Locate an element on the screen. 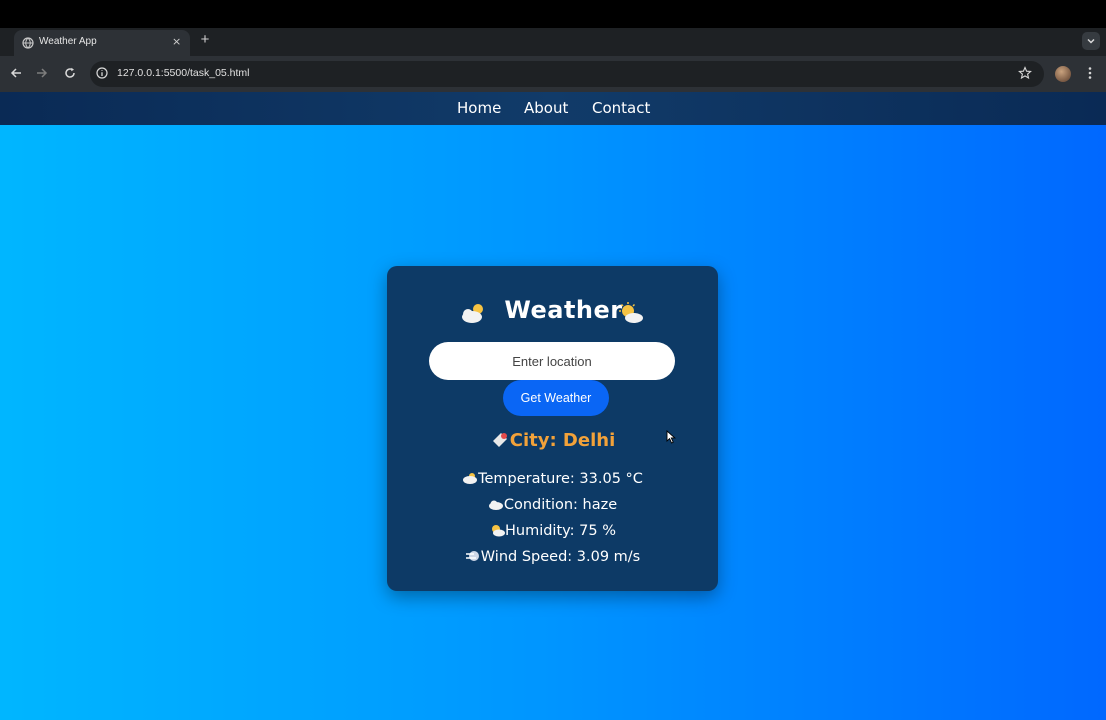  chevron-down-icon is located at coordinates (1091, 41).